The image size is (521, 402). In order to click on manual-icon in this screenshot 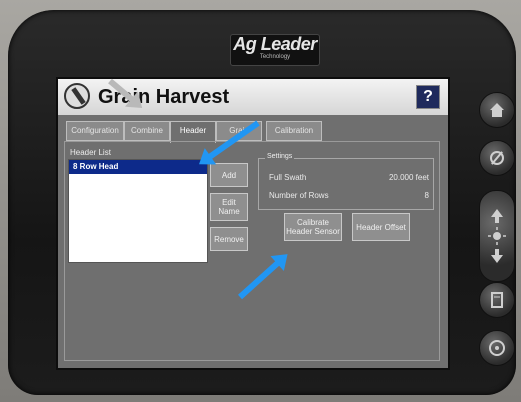, I will do `click(497, 300)`.